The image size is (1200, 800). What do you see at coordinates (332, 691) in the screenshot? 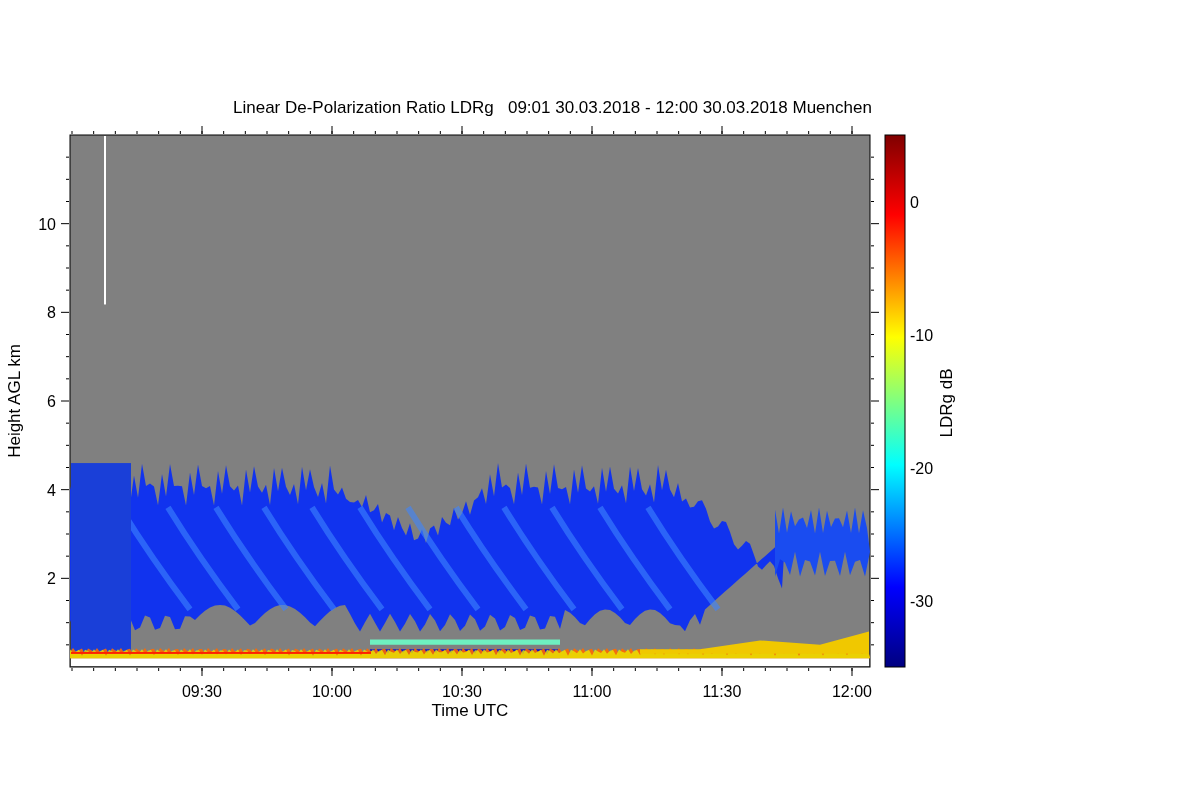
I see `tick-label: 10:00` at bounding box center [332, 691].